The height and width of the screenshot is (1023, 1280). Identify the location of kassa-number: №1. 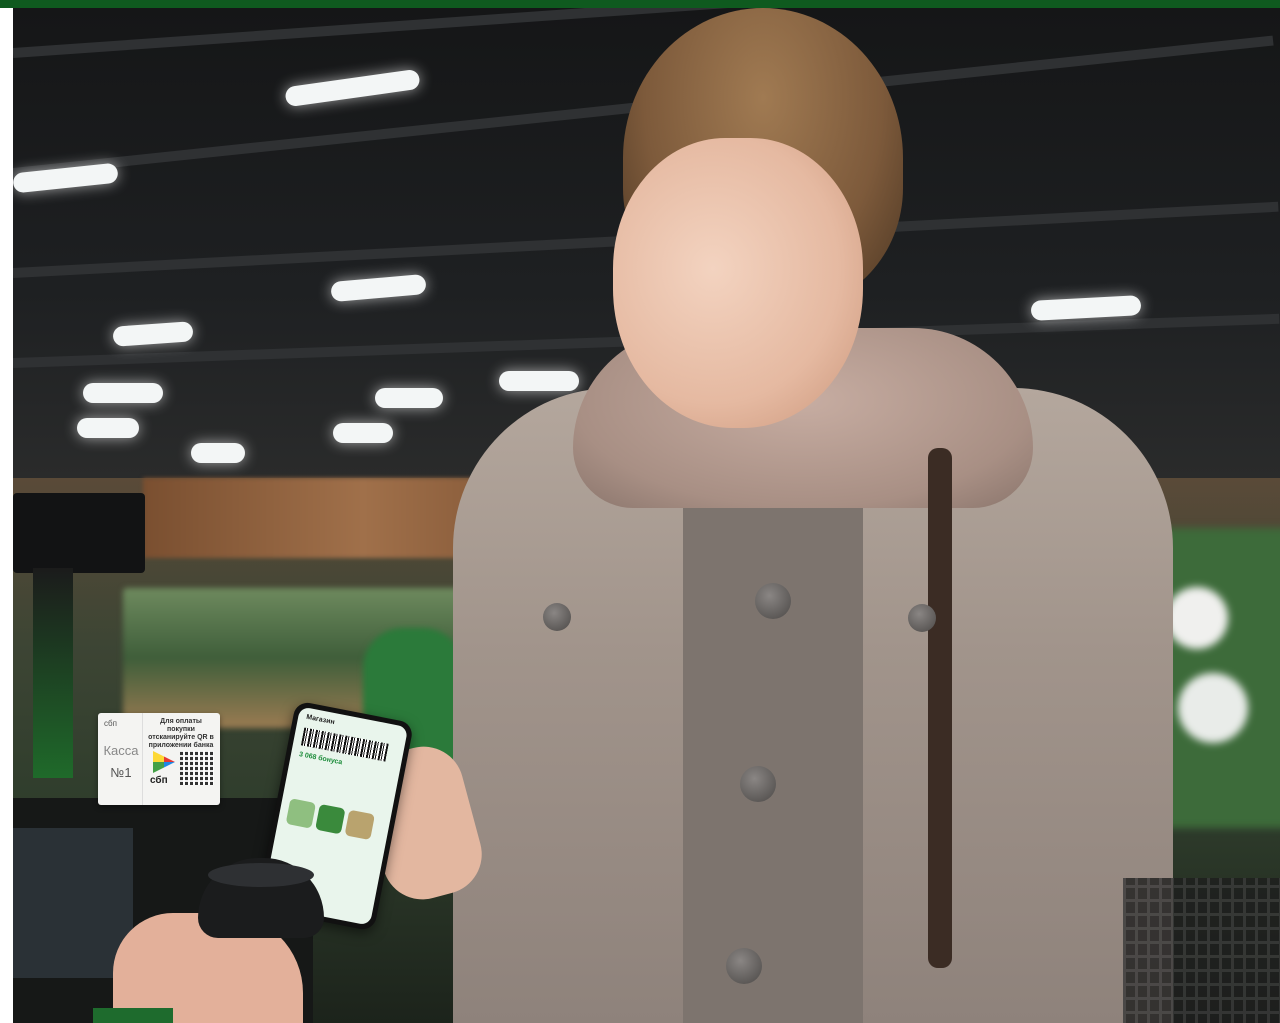
(121, 772).